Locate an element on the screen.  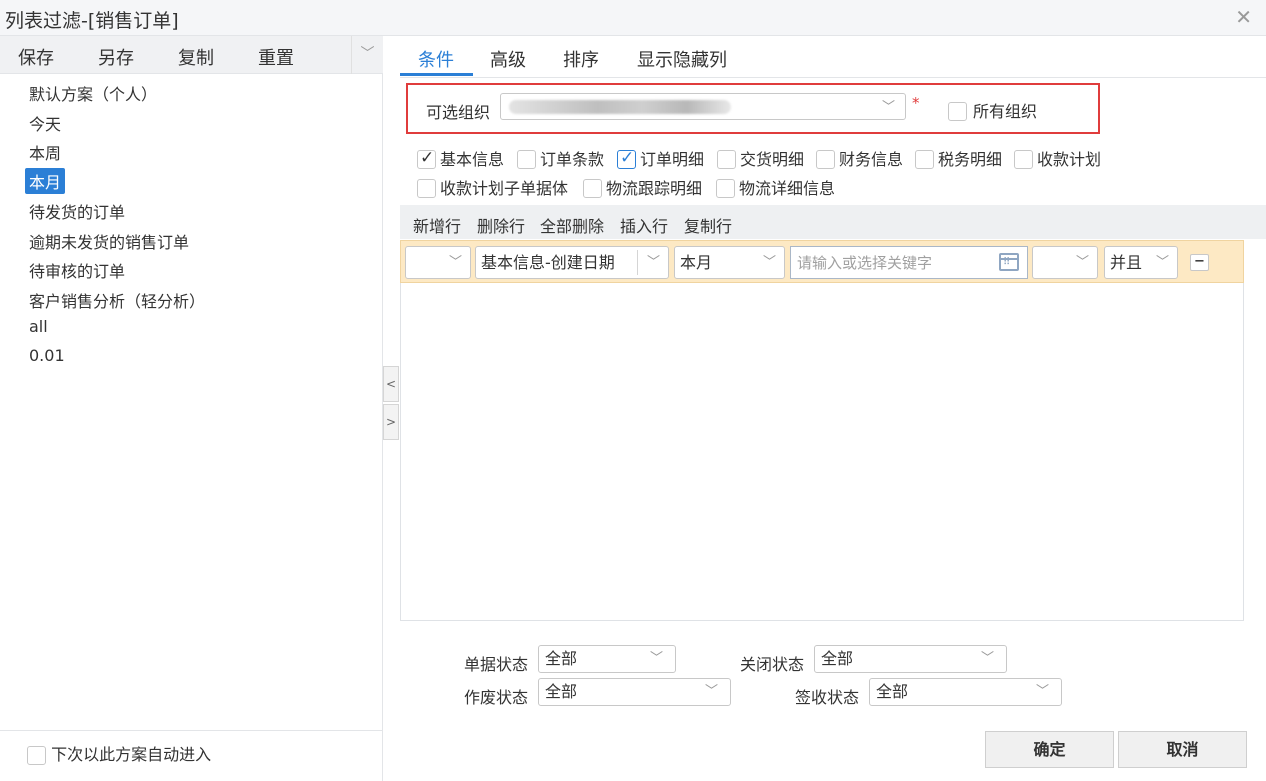
sign-status-value: 全部 is located at coordinates (892, 691).